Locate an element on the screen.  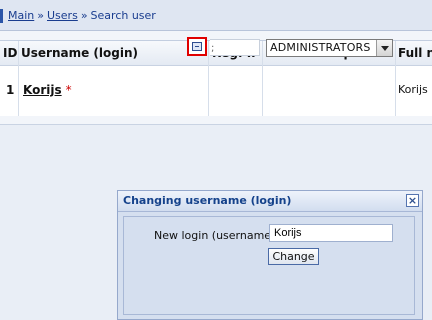
close-icon: × is located at coordinates (412, 200).